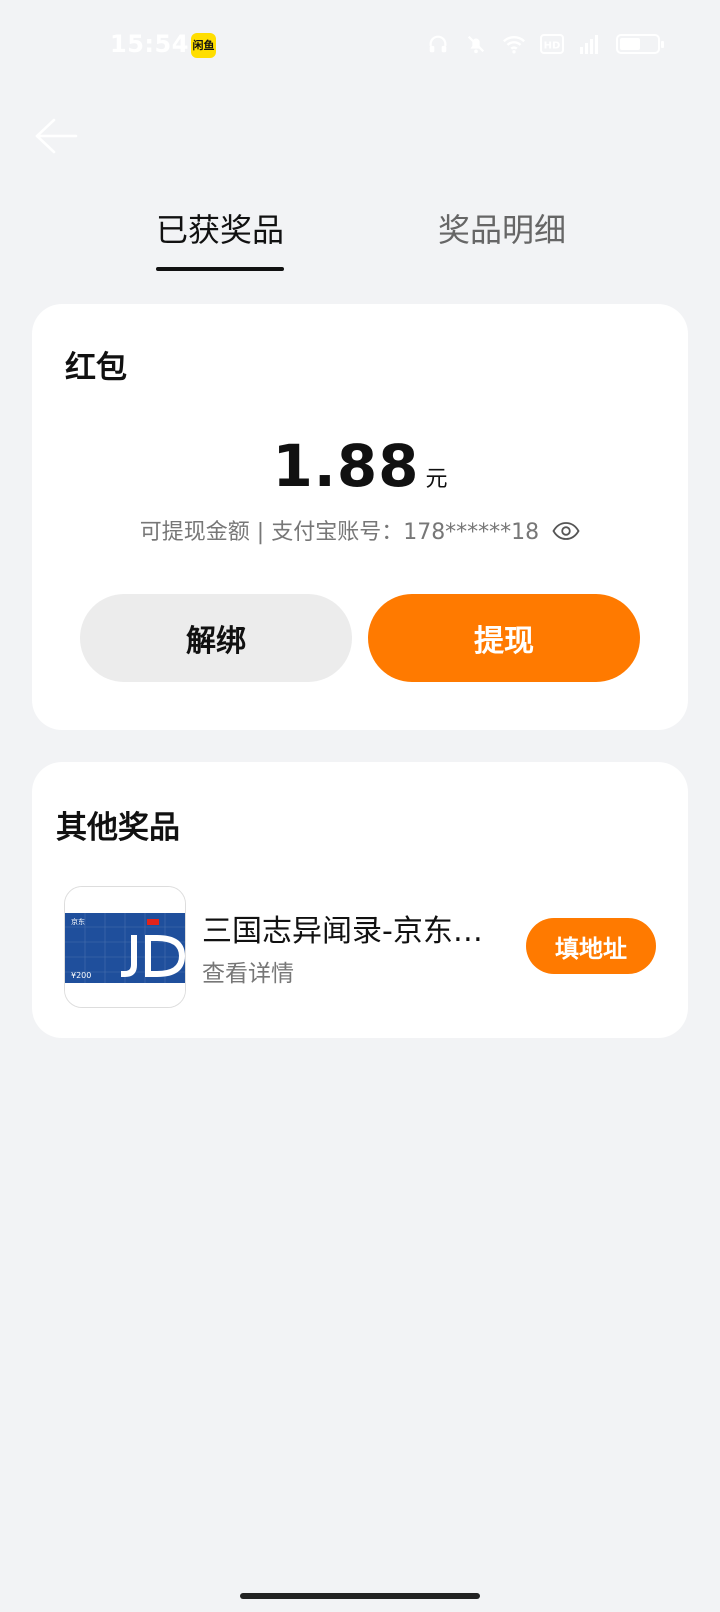  I want to click on active-tab-indicator, so click(220, 269).